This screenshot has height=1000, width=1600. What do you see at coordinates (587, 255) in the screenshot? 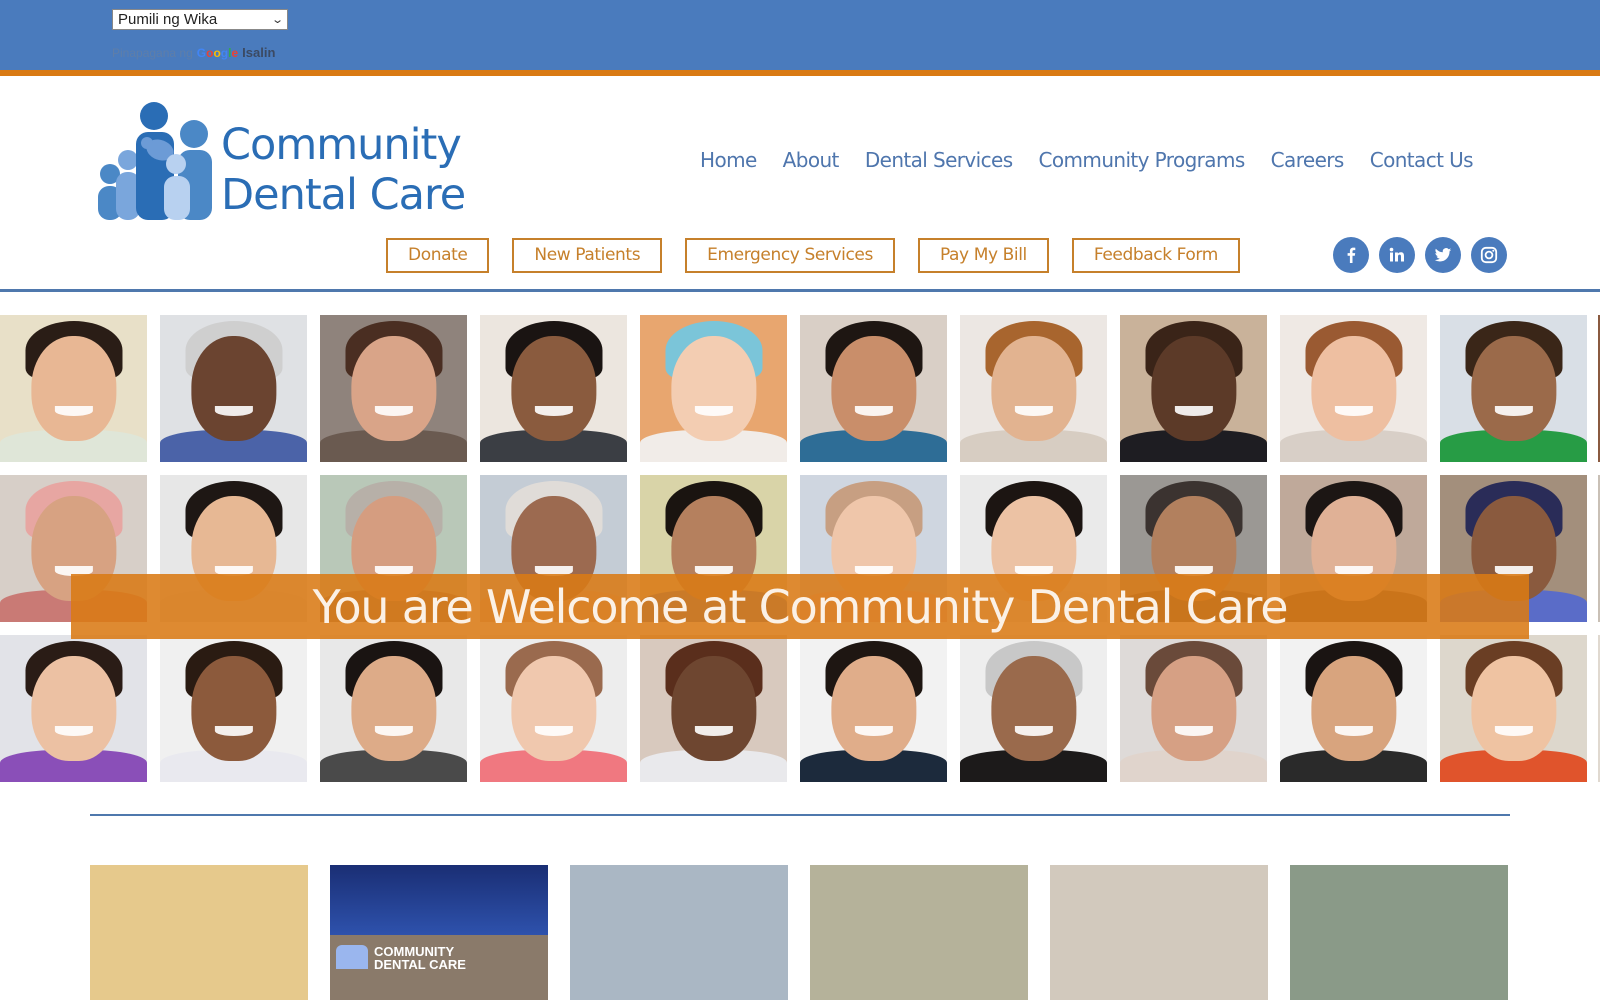
I see `new-patients-button: New Patients` at bounding box center [587, 255].